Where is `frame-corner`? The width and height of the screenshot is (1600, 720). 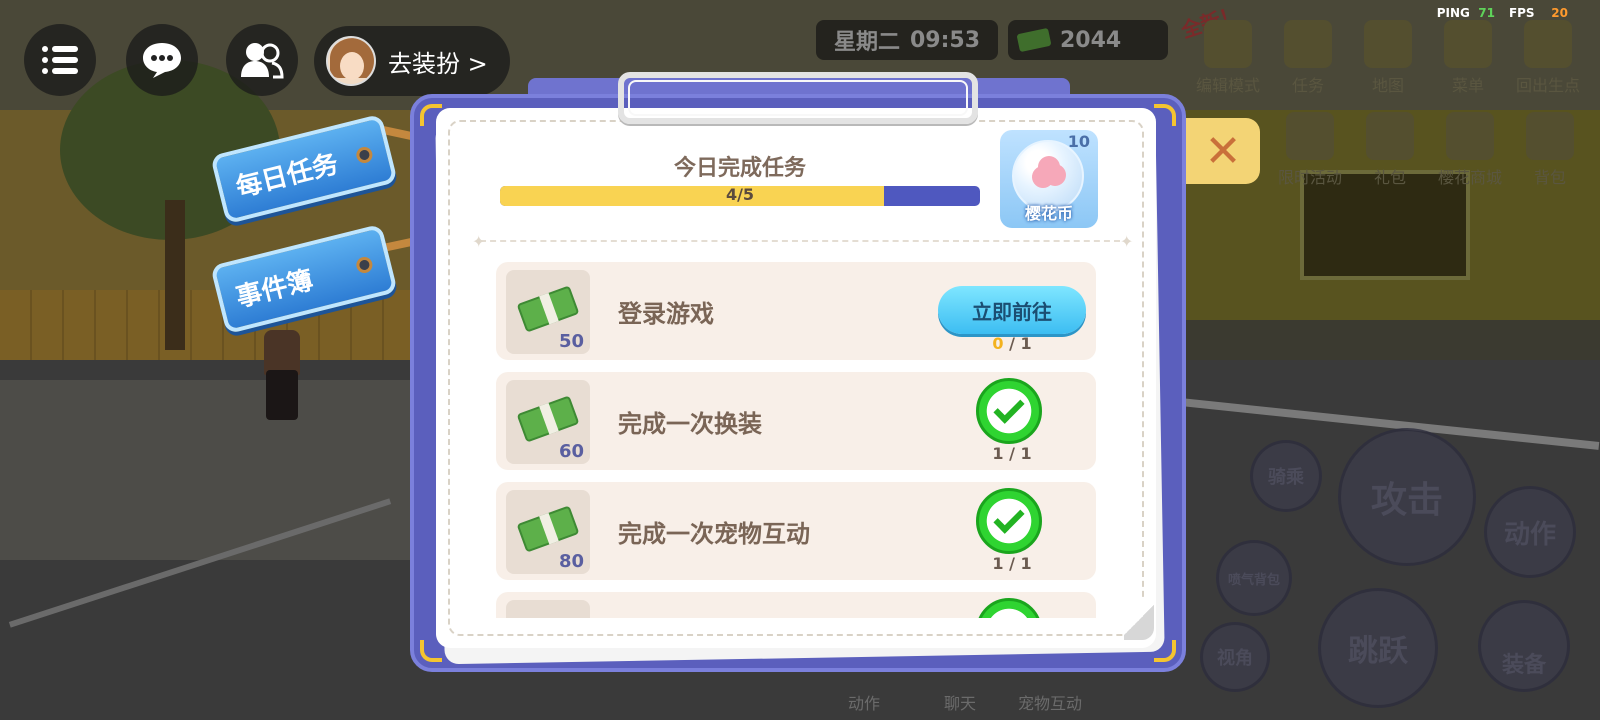 frame-corner is located at coordinates (1165, 115).